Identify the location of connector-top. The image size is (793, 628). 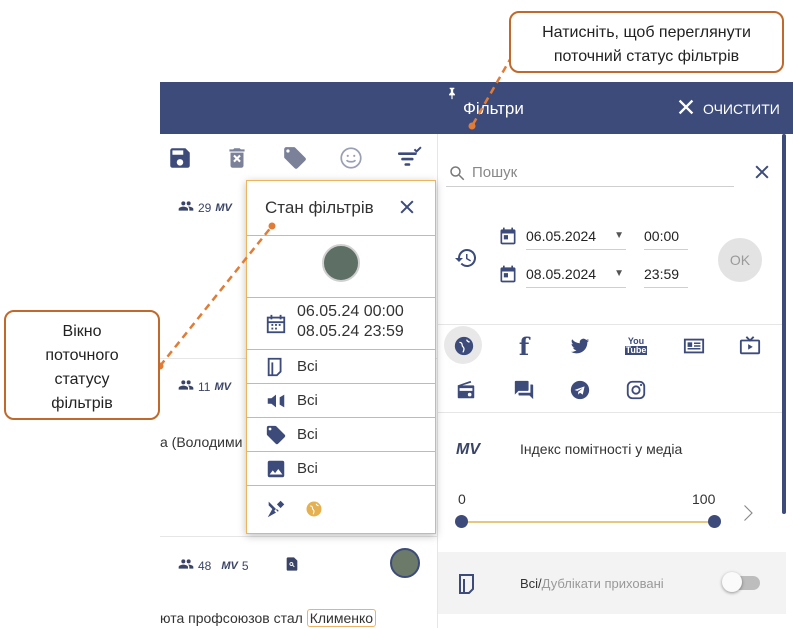
(492, 91).